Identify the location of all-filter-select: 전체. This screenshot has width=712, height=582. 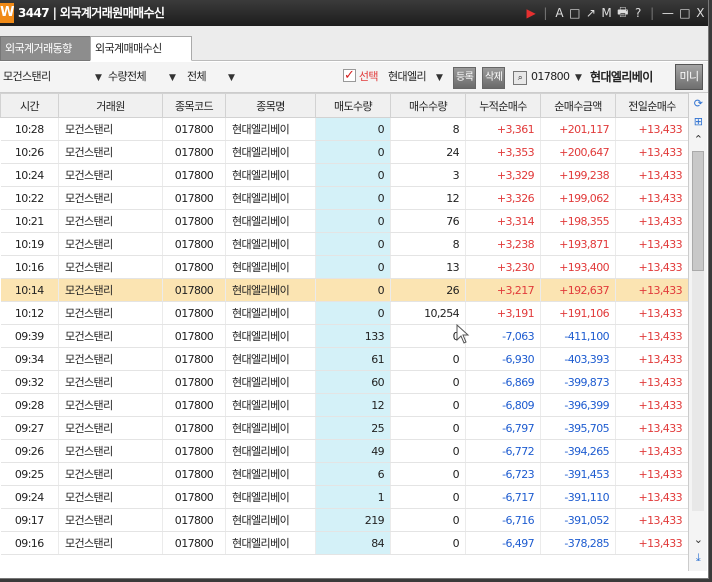
(197, 77).